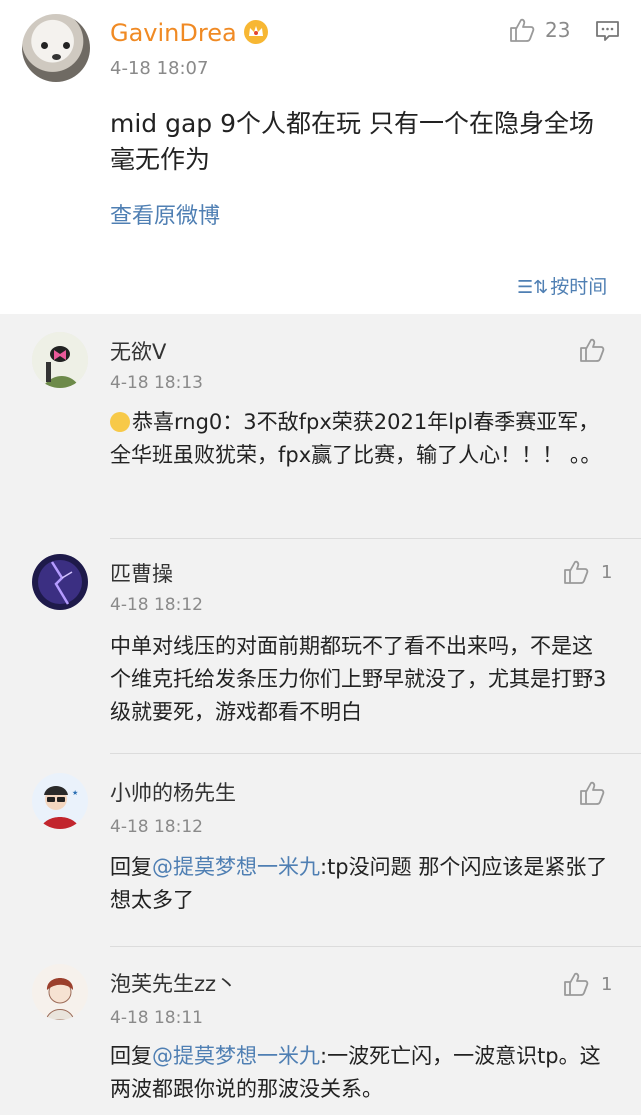 The width and height of the screenshot is (641, 1115). I want to click on post-text: mid gap 9个人都在玩 只有一个在隐身全场毫无作为, so click(352, 141).